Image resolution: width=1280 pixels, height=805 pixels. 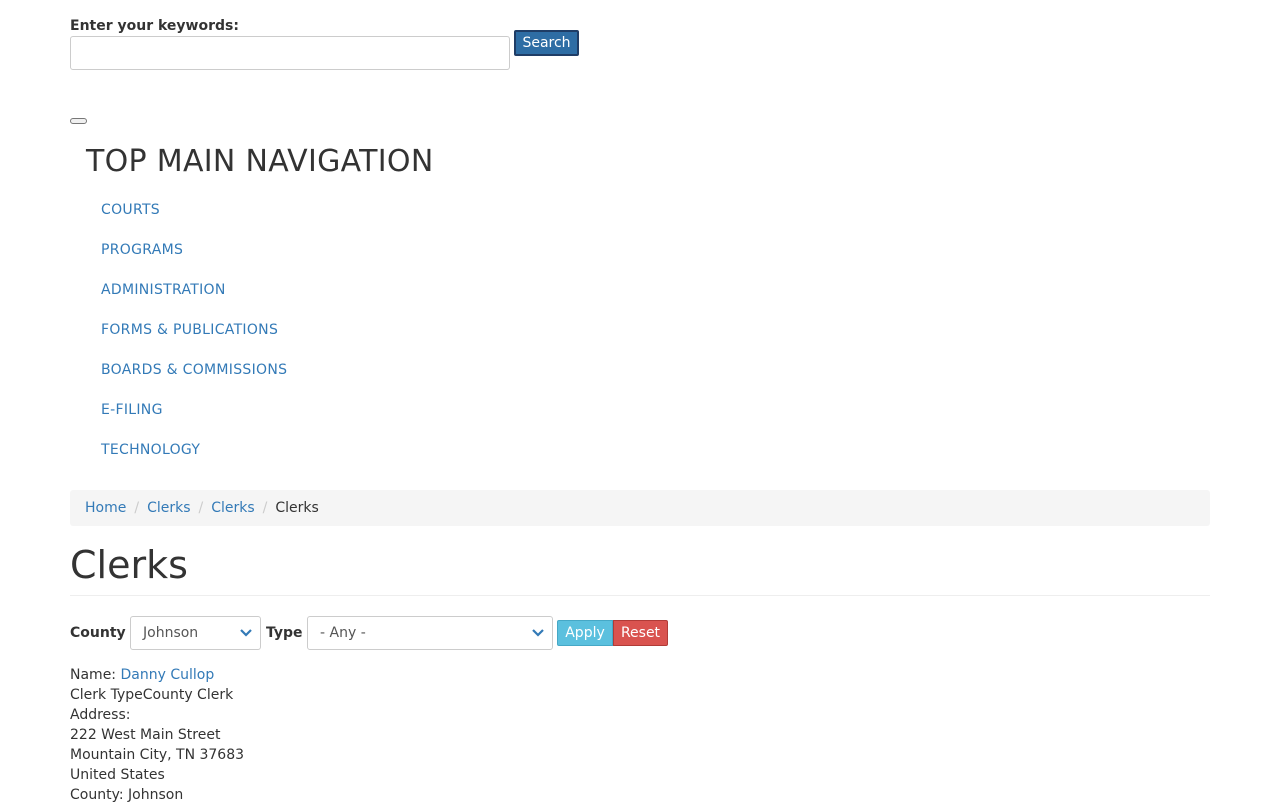 I want to click on county-select: Johnson, so click(x=195, y=633).